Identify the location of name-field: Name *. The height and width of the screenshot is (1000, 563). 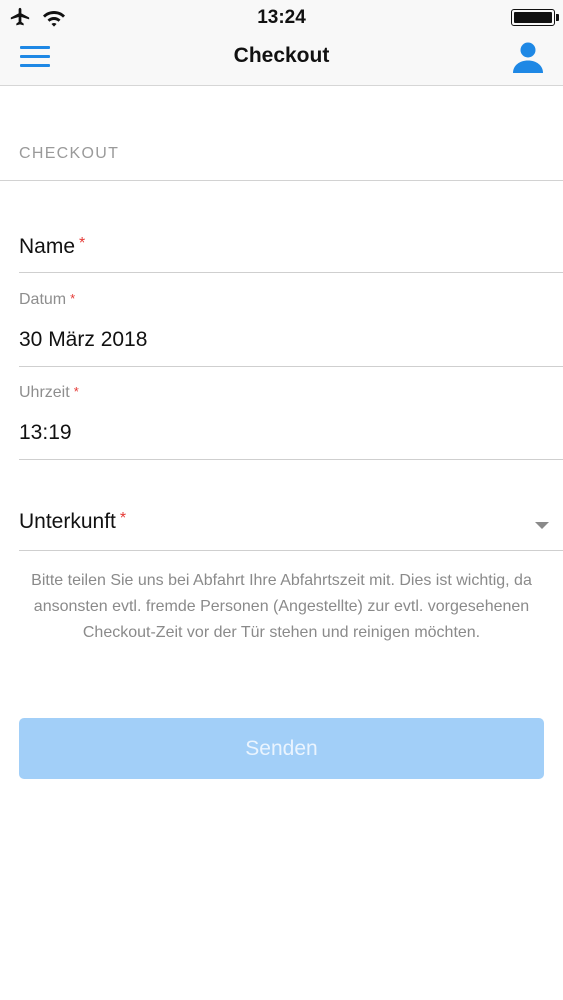
(291, 249).